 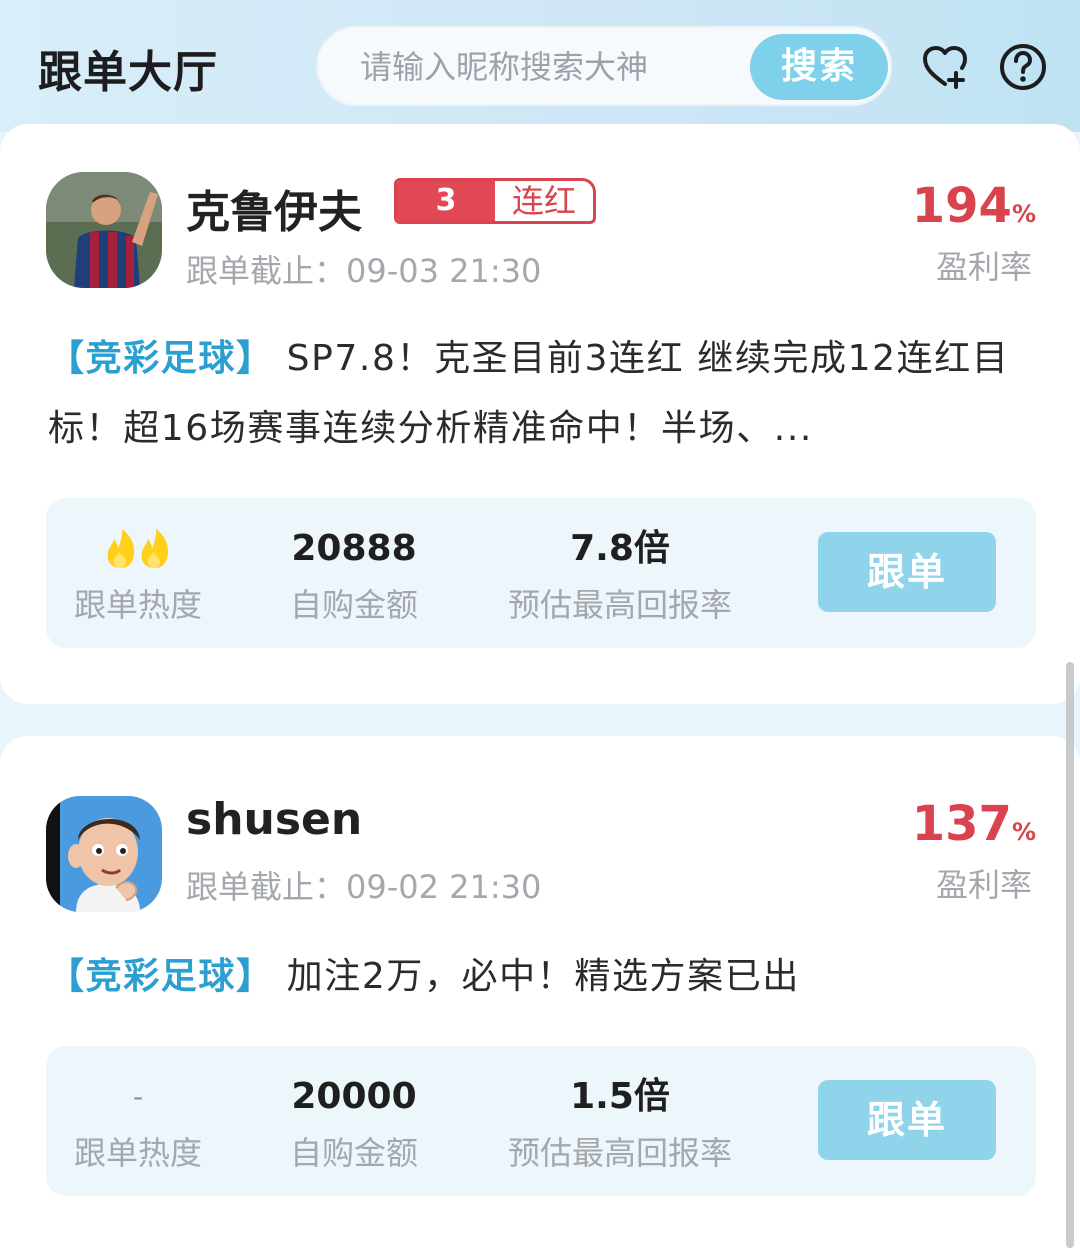 I want to click on stats-panel: 跟单热度 20888 自购金额 7.8倍 预估最高回报率 跟单, so click(x=541, y=573).